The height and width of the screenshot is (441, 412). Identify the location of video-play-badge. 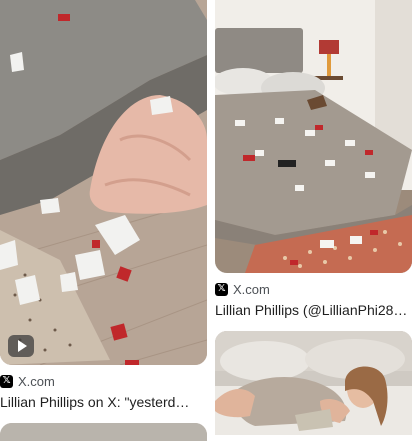
(21, 346).